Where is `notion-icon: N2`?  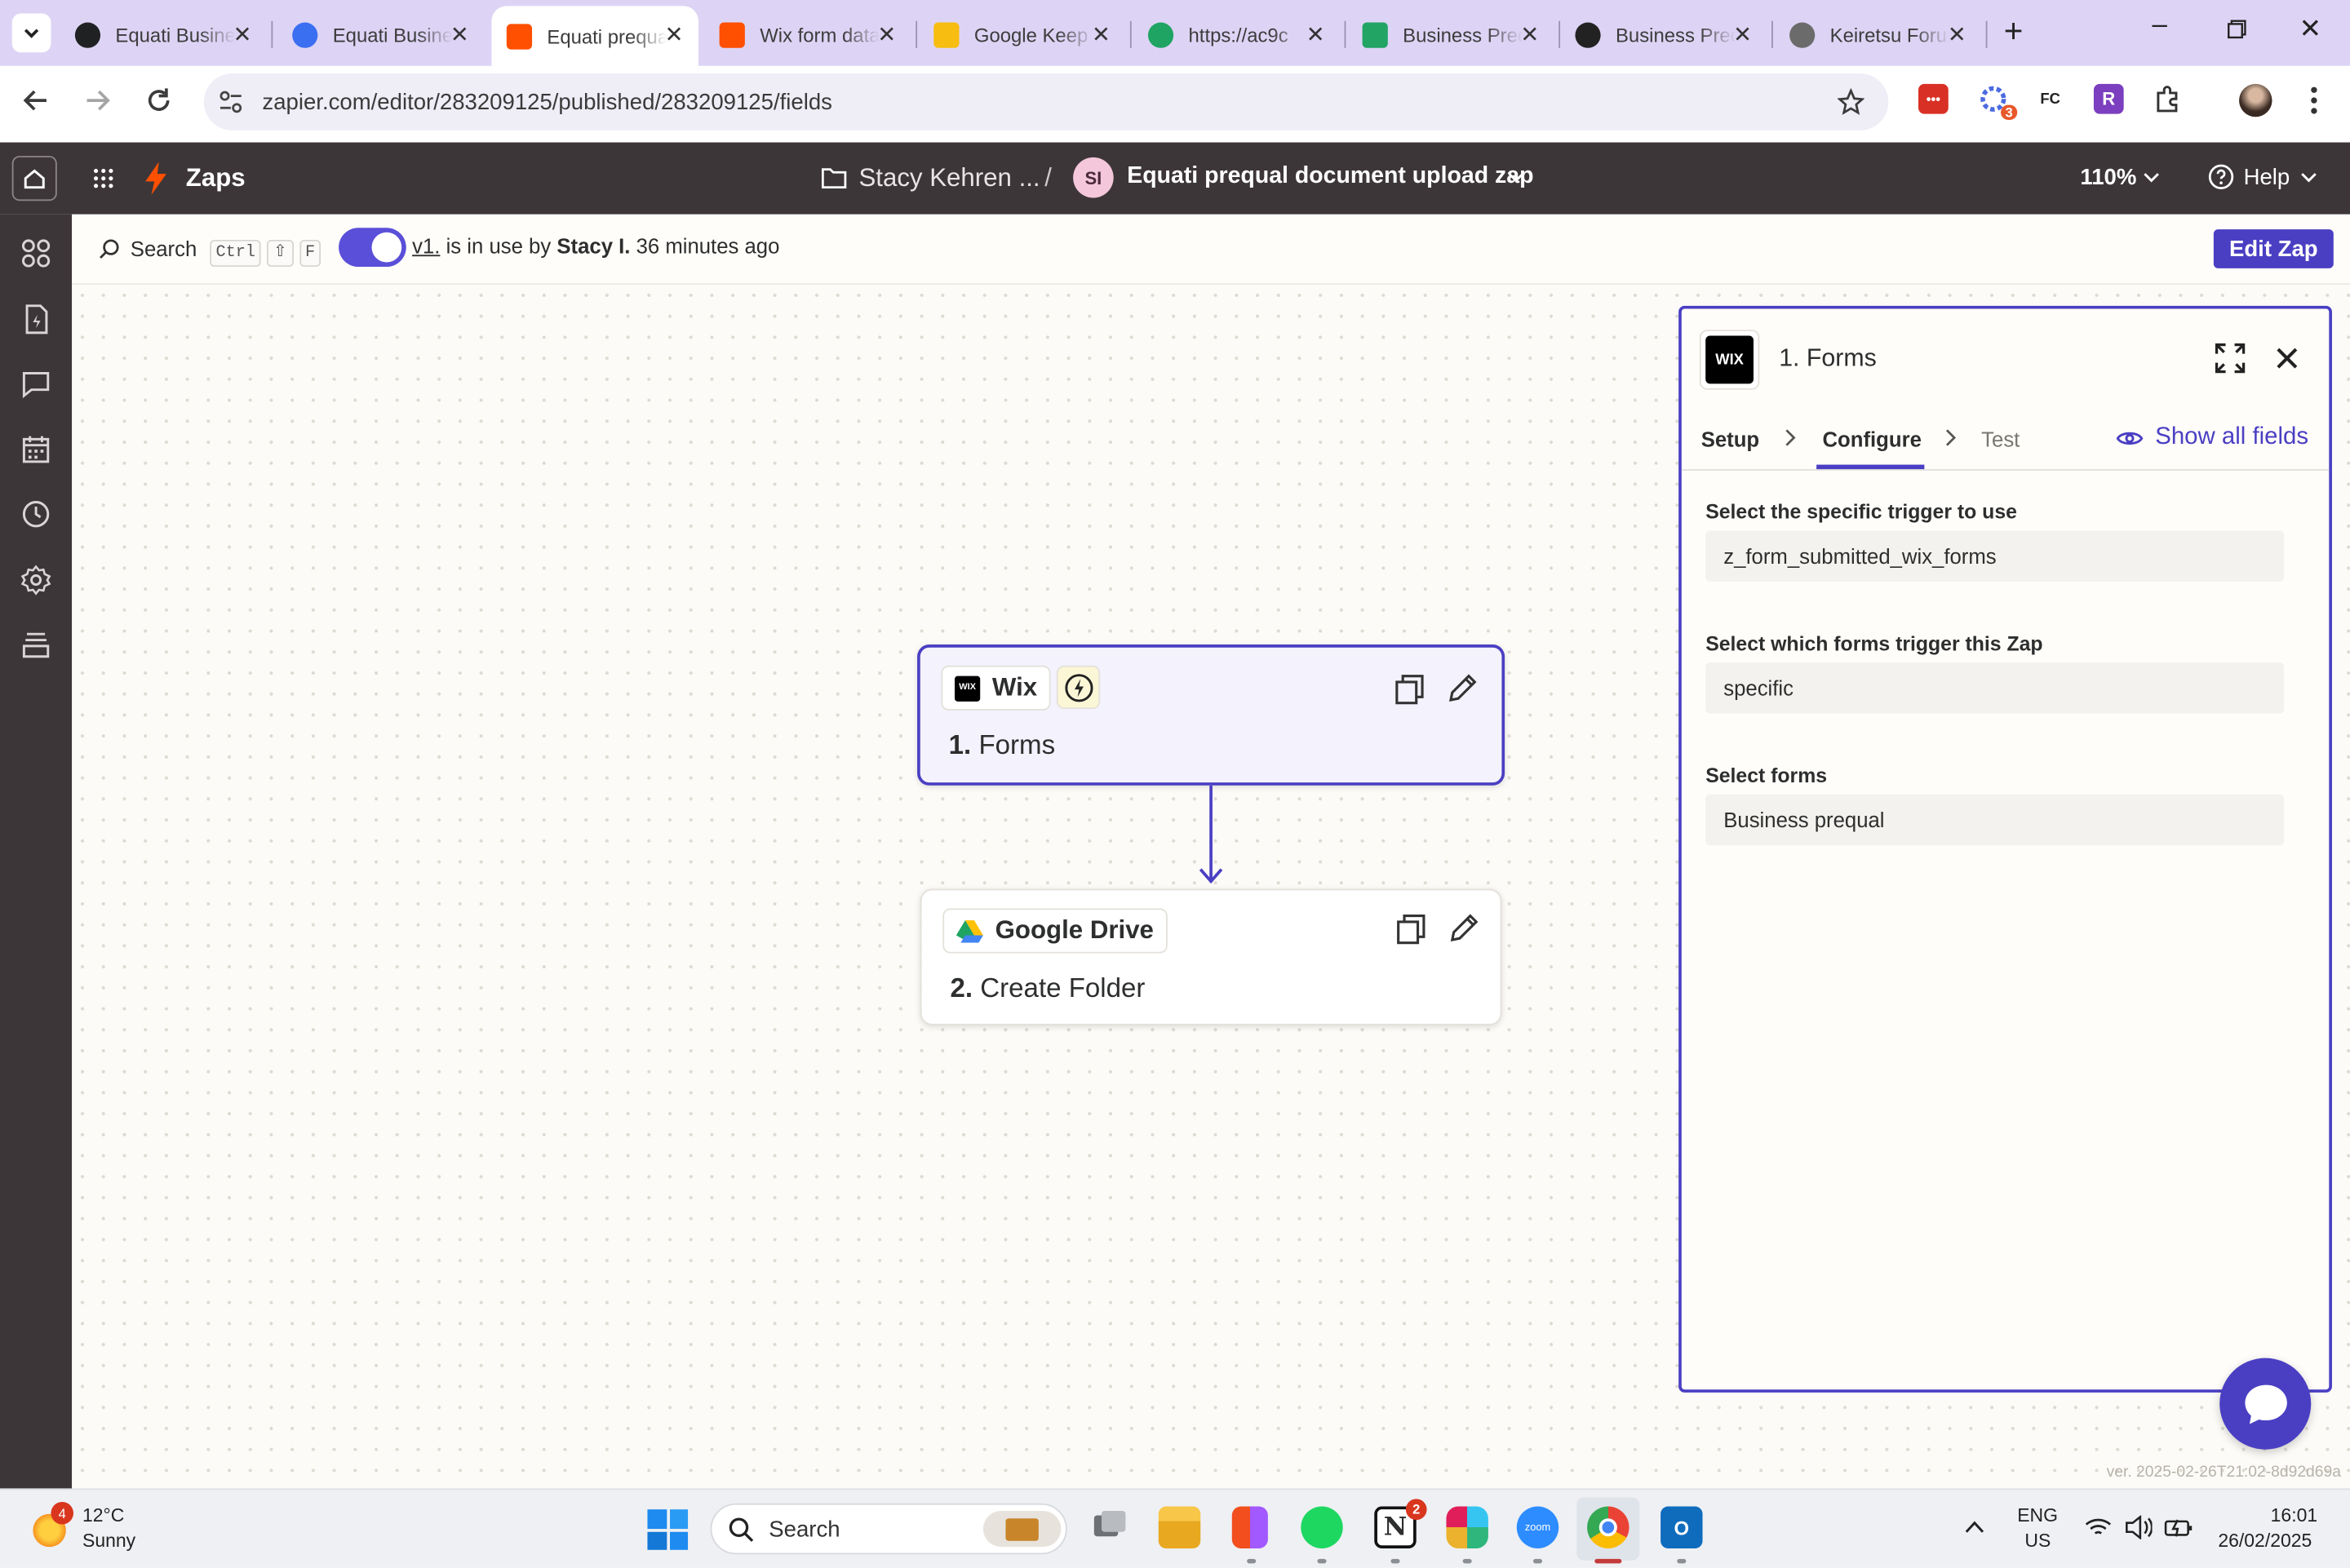
notion-icon: N2 is located at coordinates (1400, 1523).